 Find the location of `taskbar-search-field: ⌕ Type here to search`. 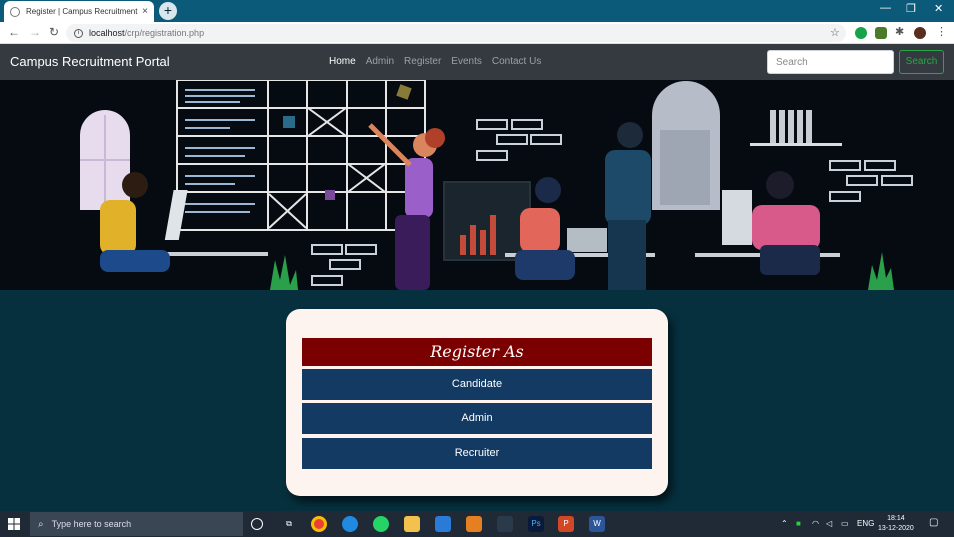

taskbar-search-field: ⌕ Type here to search is located at coordinates (136, 524).